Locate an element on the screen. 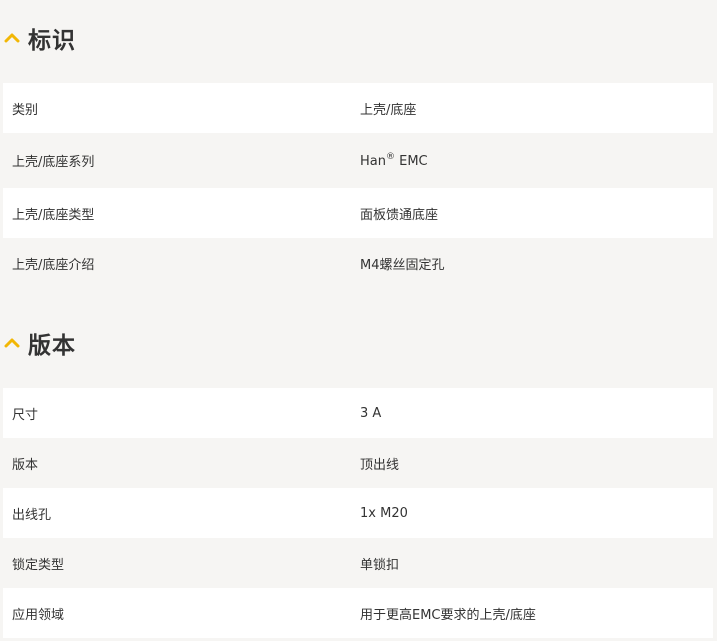 The height and width of the screenshot is (641, 717). series-suffix: EMC is located at coordinates (411, 161).